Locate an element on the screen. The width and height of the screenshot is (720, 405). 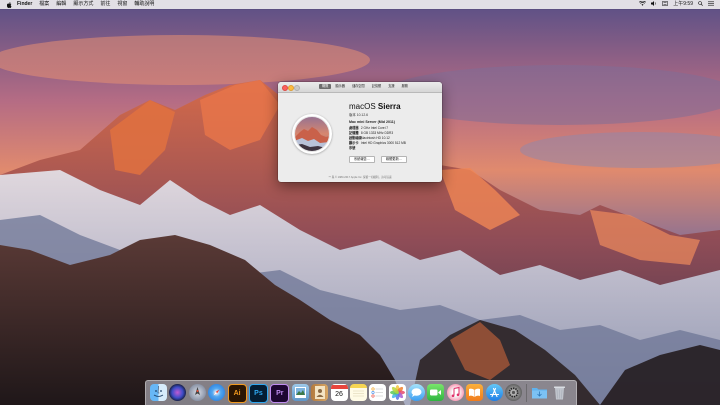
status-area: 上午9:59 is located at coordinates (676, 4).